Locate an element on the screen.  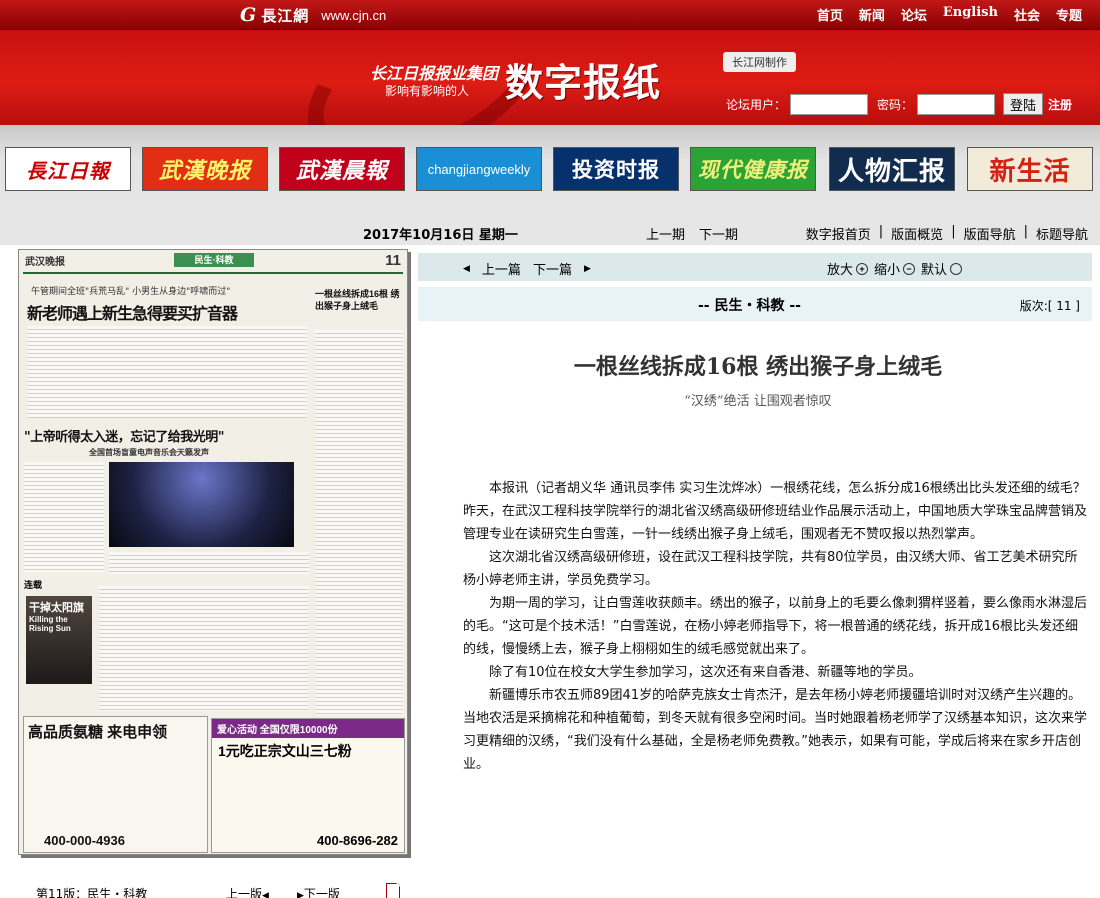
thumb-section: 民生·科教 is located at coordinates (214, 260).